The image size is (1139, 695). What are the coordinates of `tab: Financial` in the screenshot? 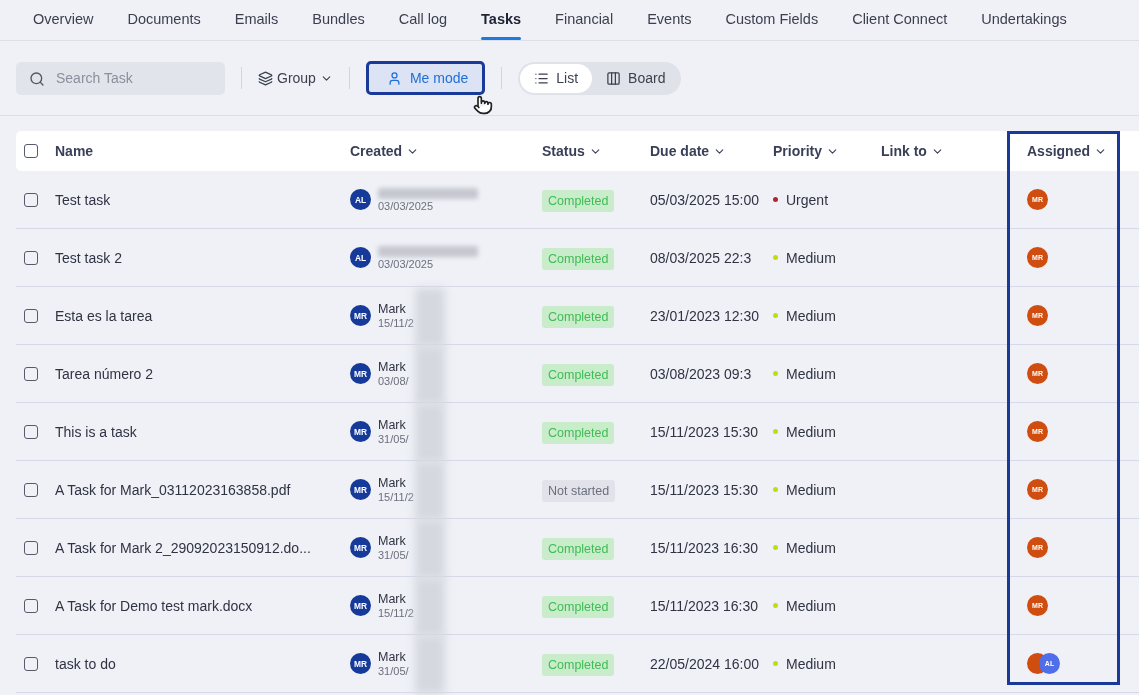 It's located at (584, 20).